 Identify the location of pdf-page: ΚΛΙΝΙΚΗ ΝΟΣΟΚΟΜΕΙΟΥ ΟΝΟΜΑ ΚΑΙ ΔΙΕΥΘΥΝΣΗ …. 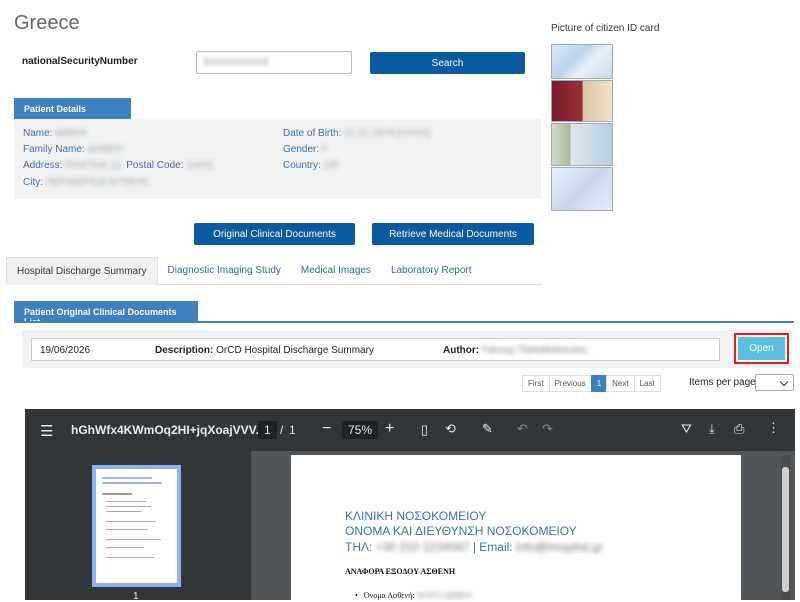
(516, 527).